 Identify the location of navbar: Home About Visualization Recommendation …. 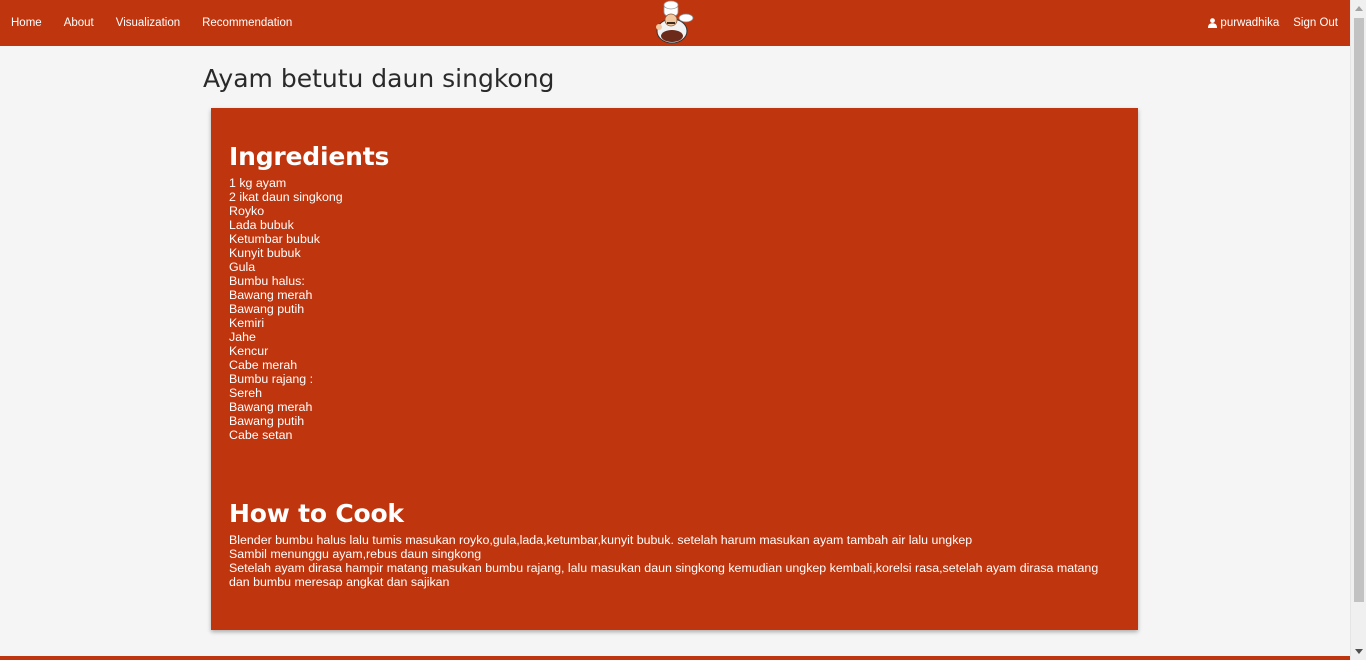
(675, 23).